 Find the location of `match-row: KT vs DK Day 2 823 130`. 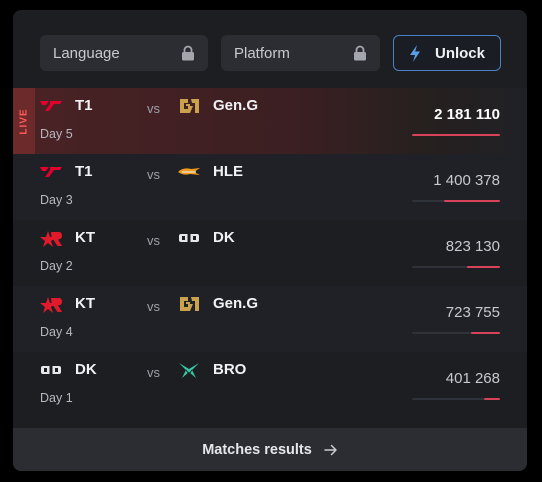

match-row: KT vs DK Day 2 823 130 is located at coordinates (270, 253).